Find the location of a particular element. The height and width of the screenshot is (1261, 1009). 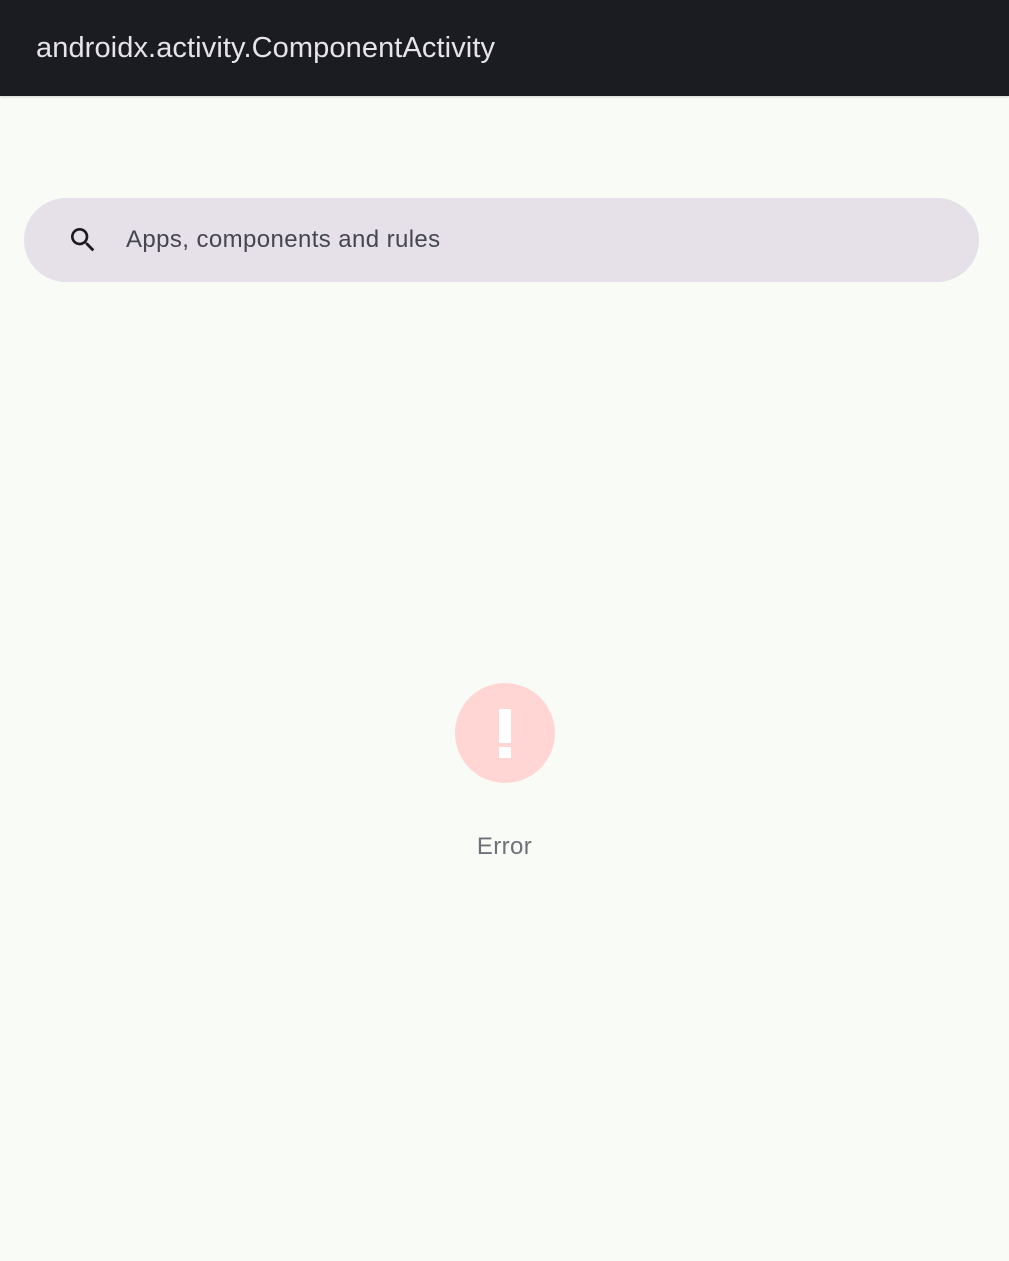

search-input is located at coordinates (536, 240).